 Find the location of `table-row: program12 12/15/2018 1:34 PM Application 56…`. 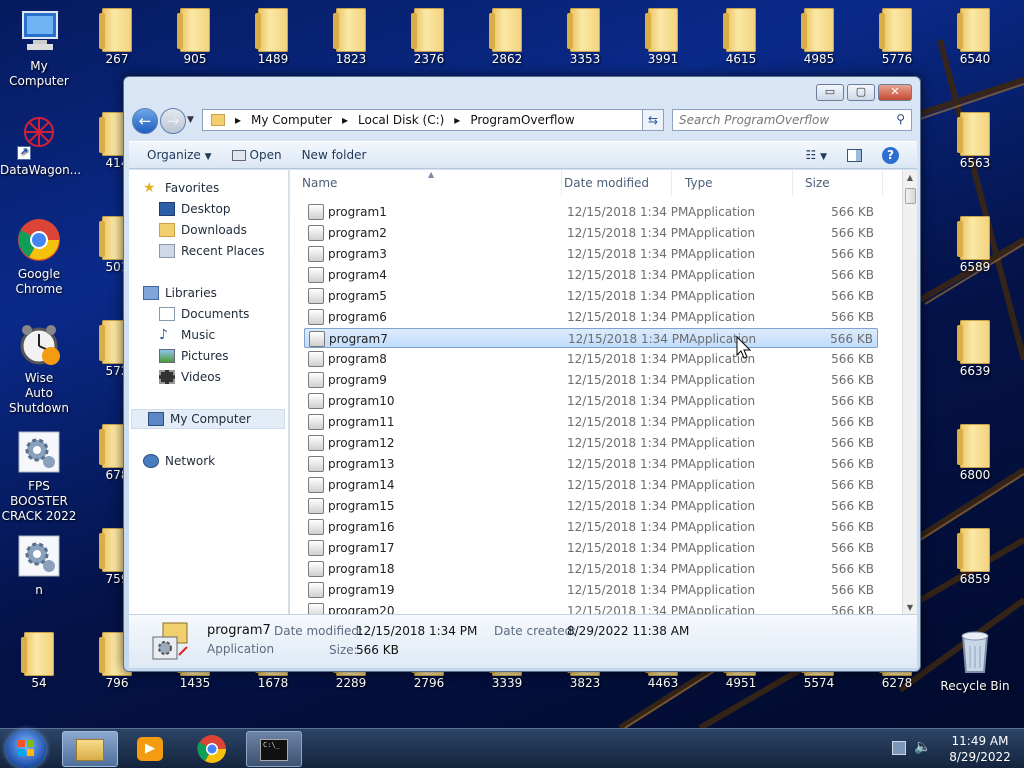

table-row: program12 12/15/2018 1:34 PM Application 56… is located at coordinates (591, 443).